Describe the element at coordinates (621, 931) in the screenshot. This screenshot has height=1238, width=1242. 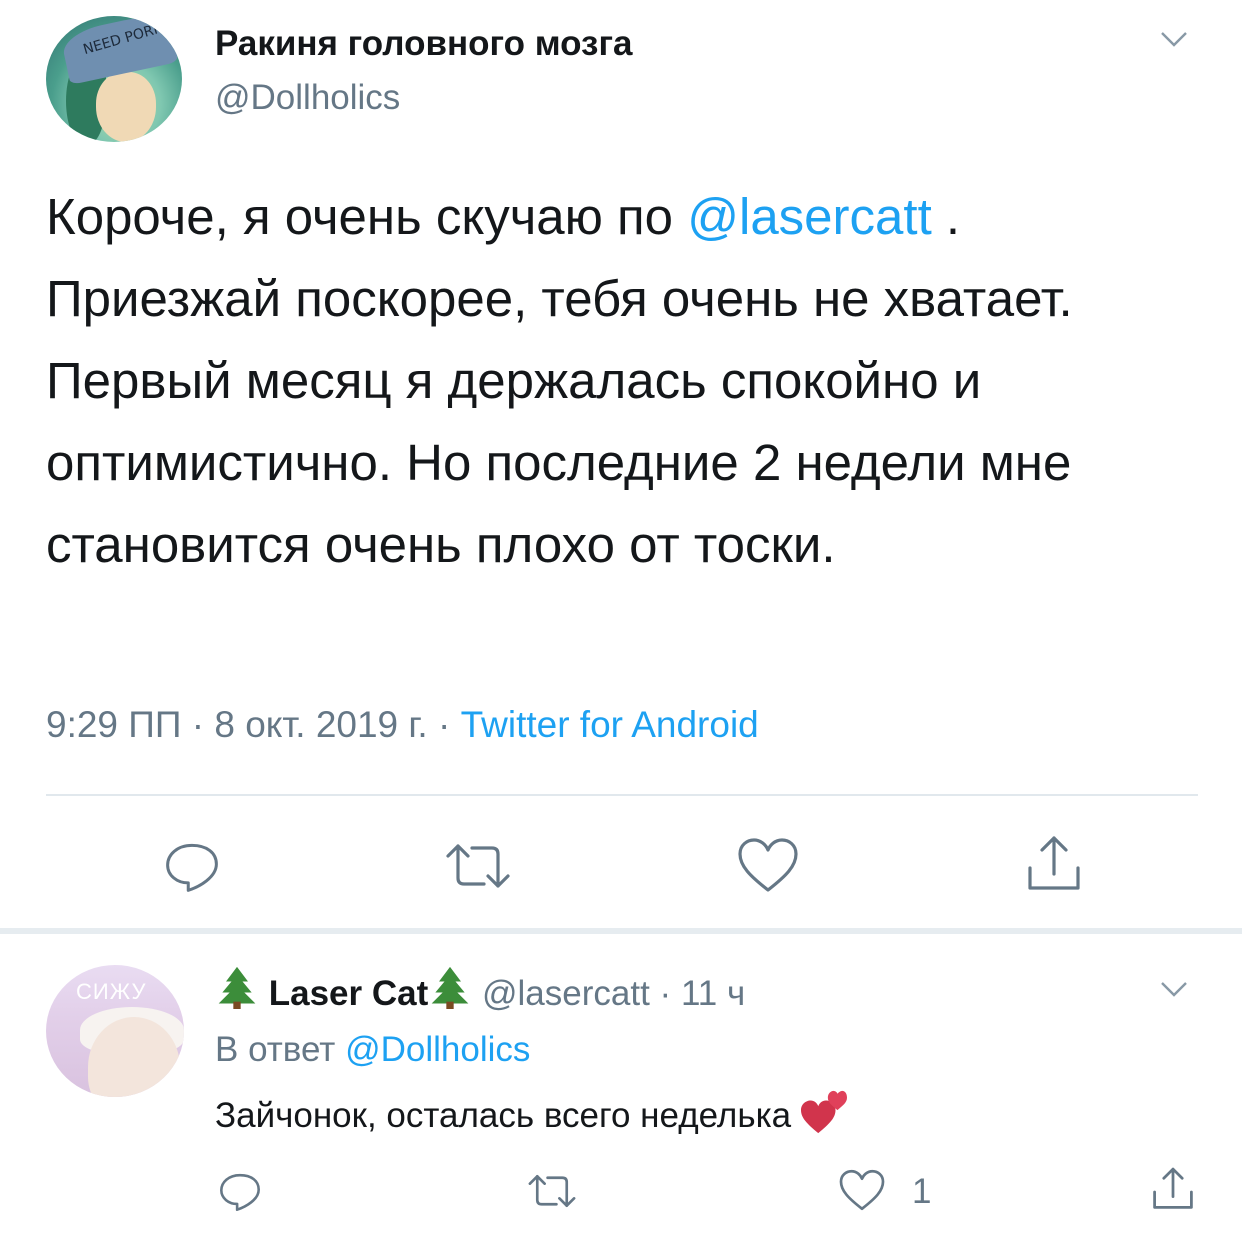
I see `section-separator` at that location.